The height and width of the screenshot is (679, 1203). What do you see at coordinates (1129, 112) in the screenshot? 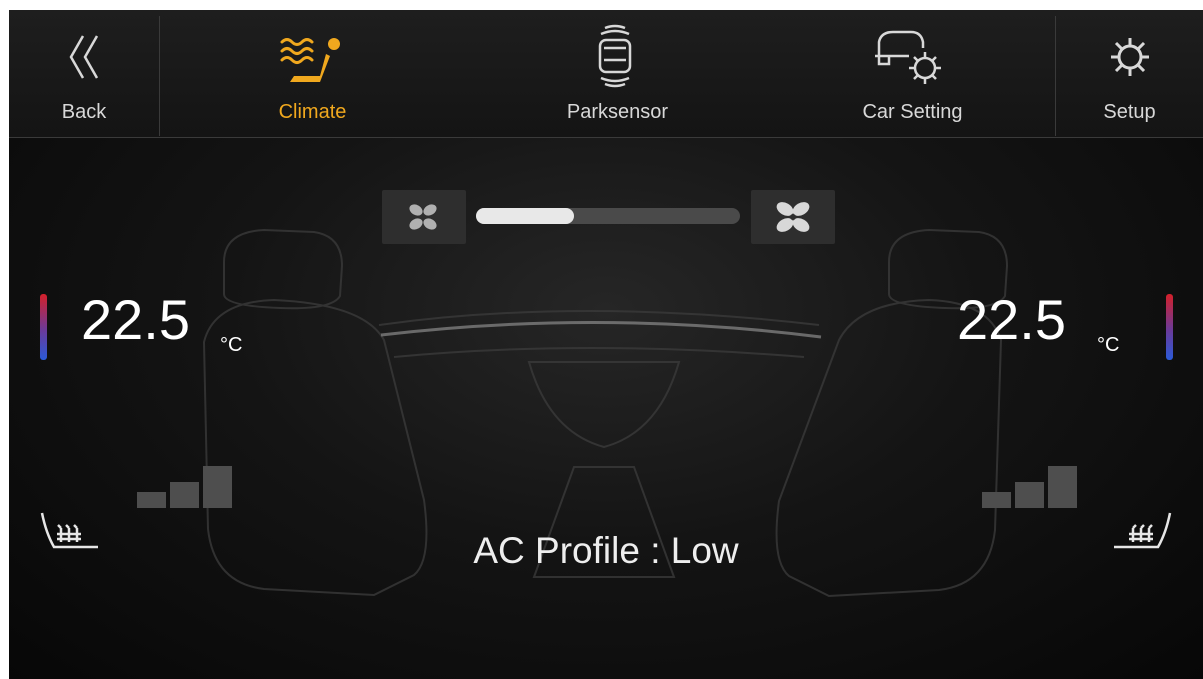
I see `setup-label: Setup` at bounding box center [1129, 112].